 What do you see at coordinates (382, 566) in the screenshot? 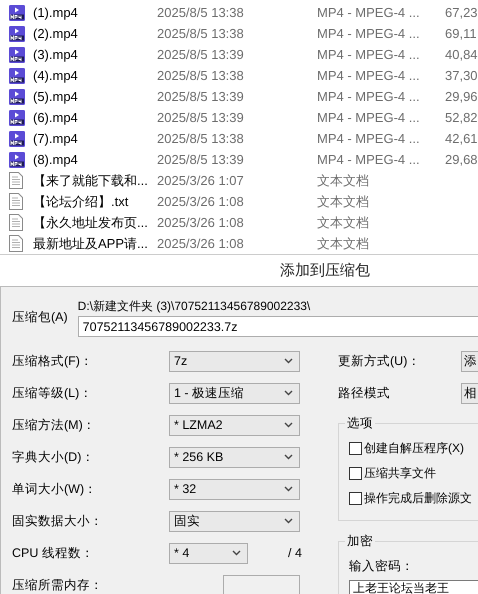
I see `password-label: 输入密码：` at bounding box center [382, 566].